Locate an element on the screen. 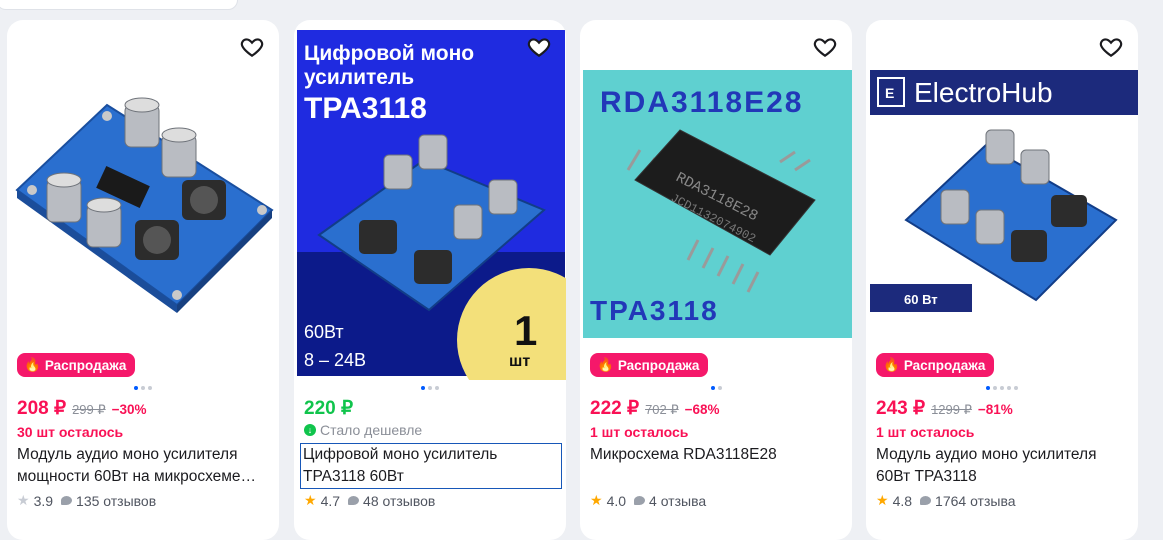 The height and width of the screenshot is (540, 1163). price-row: 222 ₽ 702 ₽ −68% is located at coordinates (655, 408).